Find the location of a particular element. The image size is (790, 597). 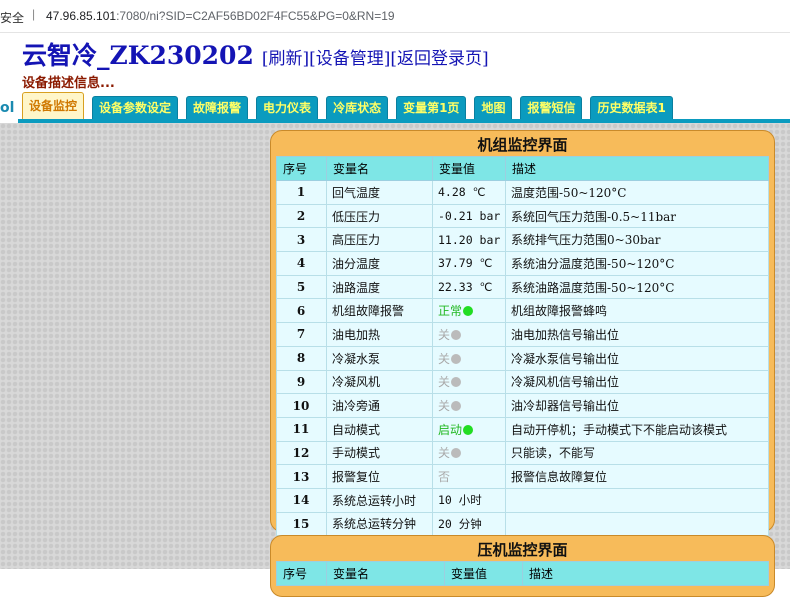

cell-name-text: 系统总运转小时 is located at coordinates (374, 500).